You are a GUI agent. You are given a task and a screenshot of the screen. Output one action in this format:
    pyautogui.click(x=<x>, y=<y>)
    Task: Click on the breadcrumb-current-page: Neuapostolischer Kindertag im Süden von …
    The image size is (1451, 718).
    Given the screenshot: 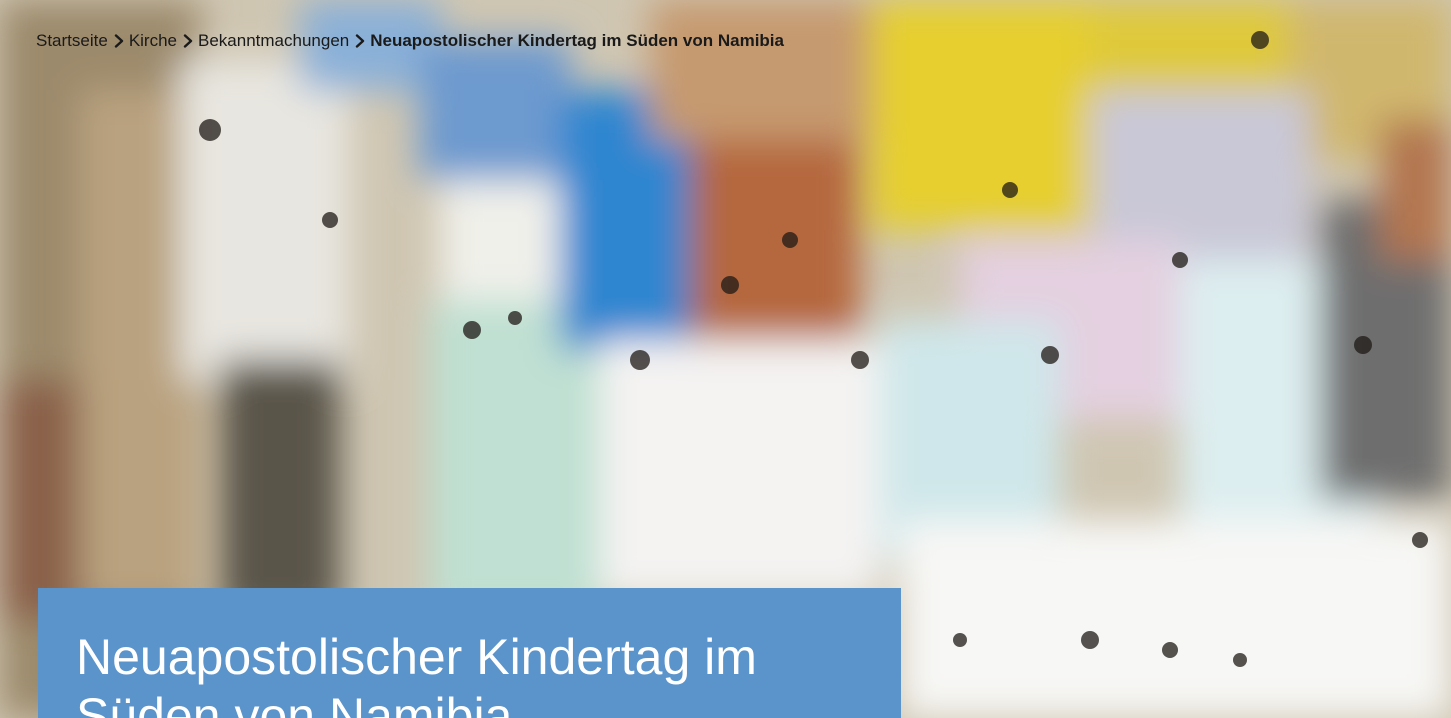 What is the action you would take?
    pyautogui.click(x=577, y=40)
    